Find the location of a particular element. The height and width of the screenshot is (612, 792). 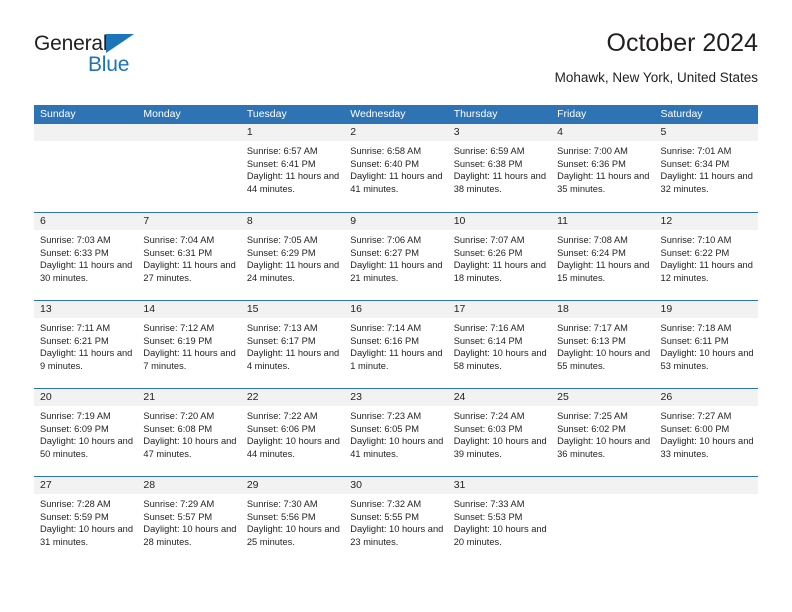

sunrise-text: Sunrise: 7:08 AM is located at coordinates (592, 240).